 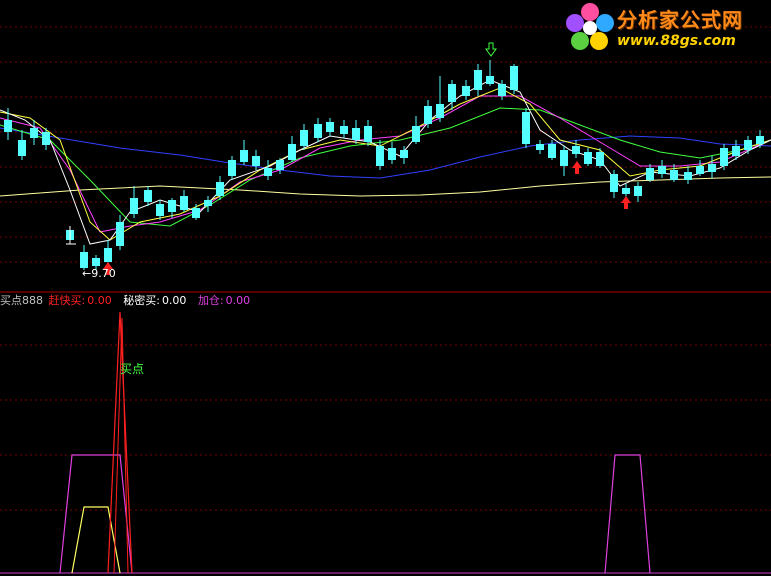 What do you see at coordinates (491, 49) in the screenshot?
I see `down-arrow-icon` at bounding box center [491, 49].